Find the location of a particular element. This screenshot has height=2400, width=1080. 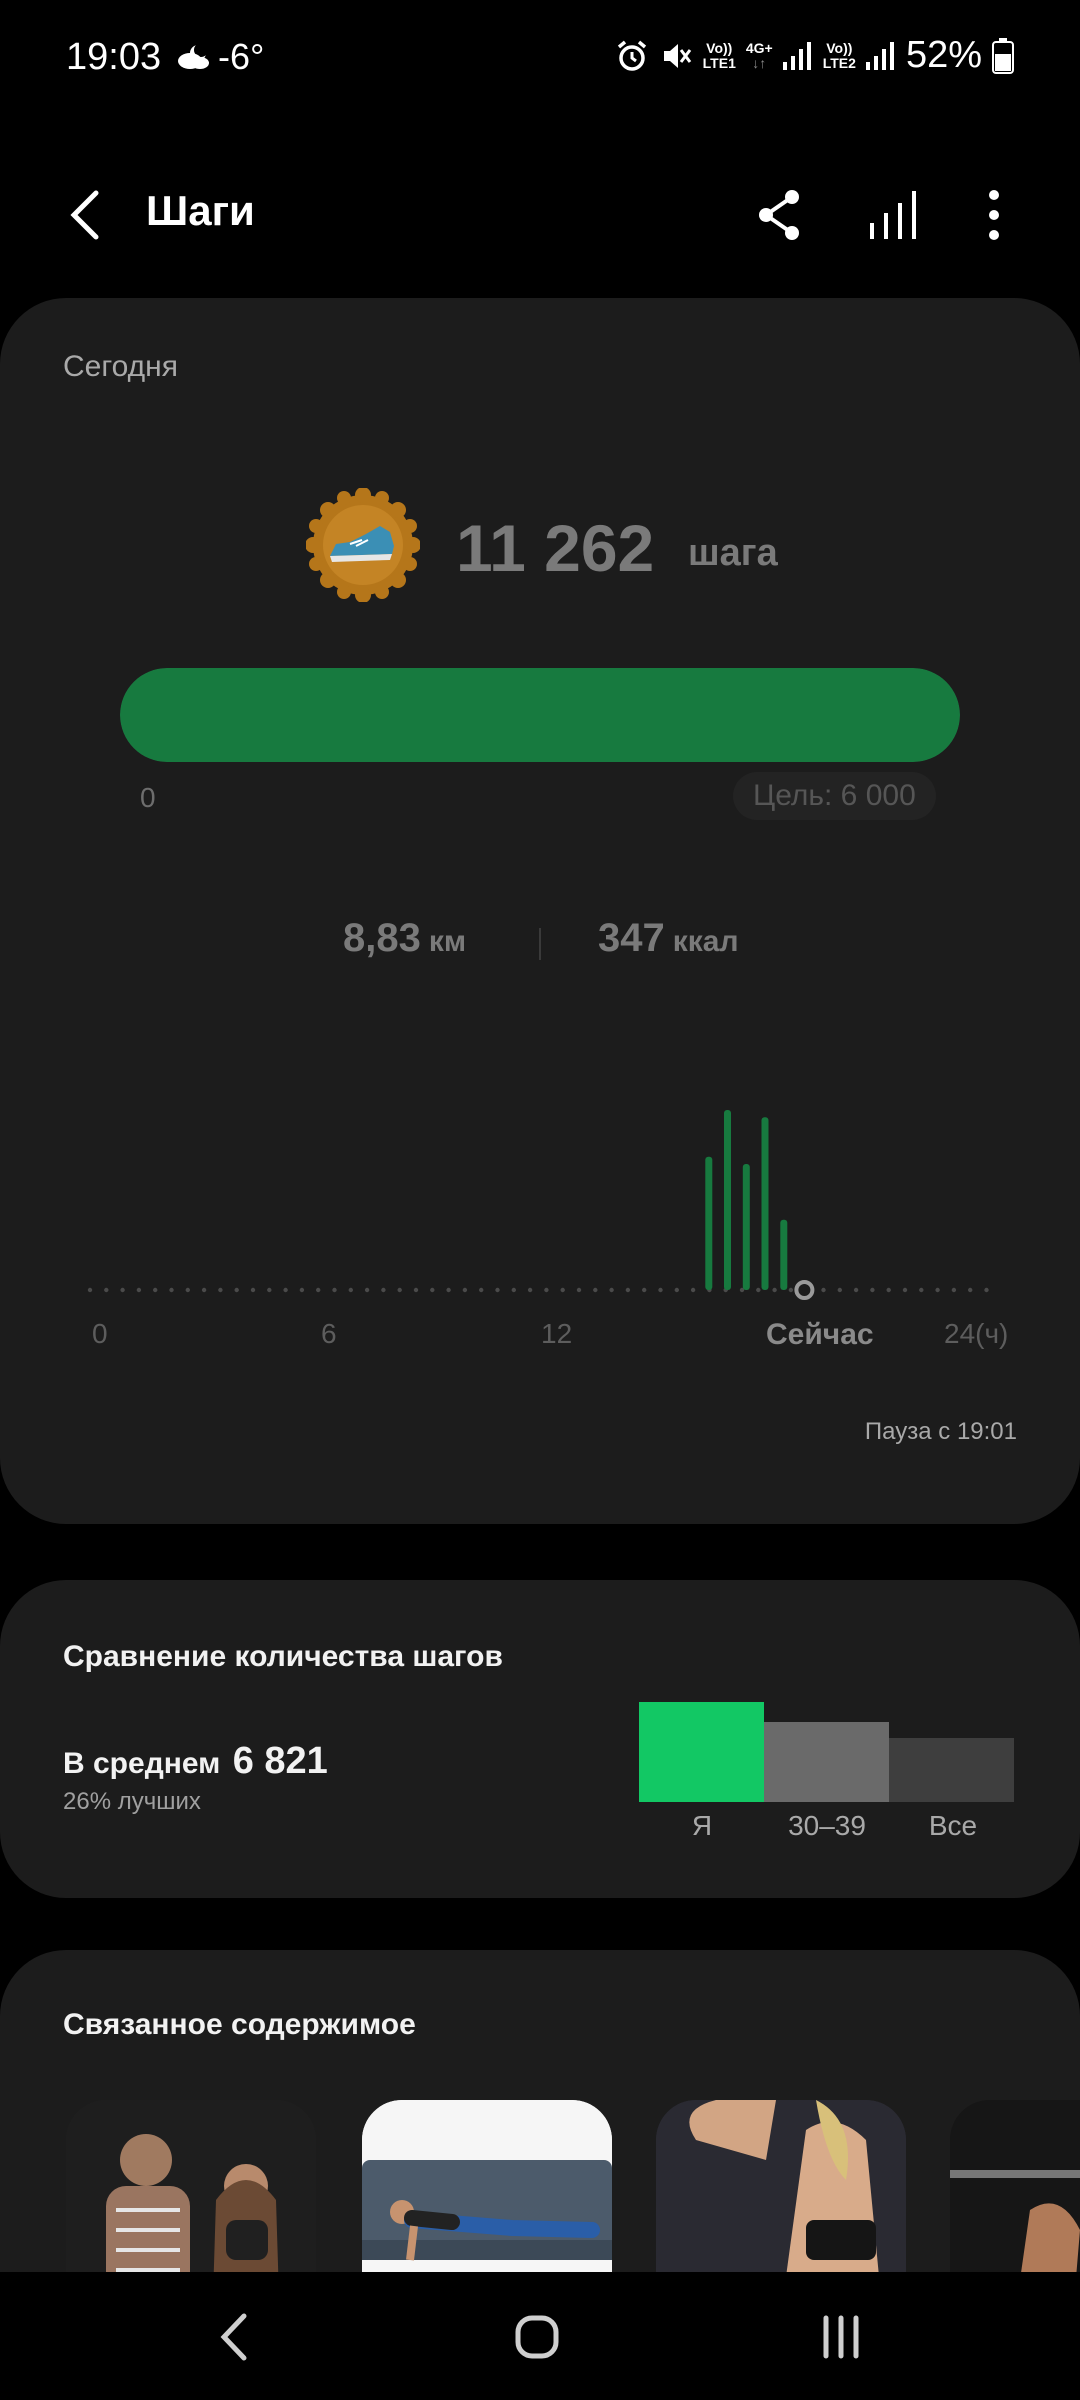

steps-progress-fill is located at coordinates (540, 715).